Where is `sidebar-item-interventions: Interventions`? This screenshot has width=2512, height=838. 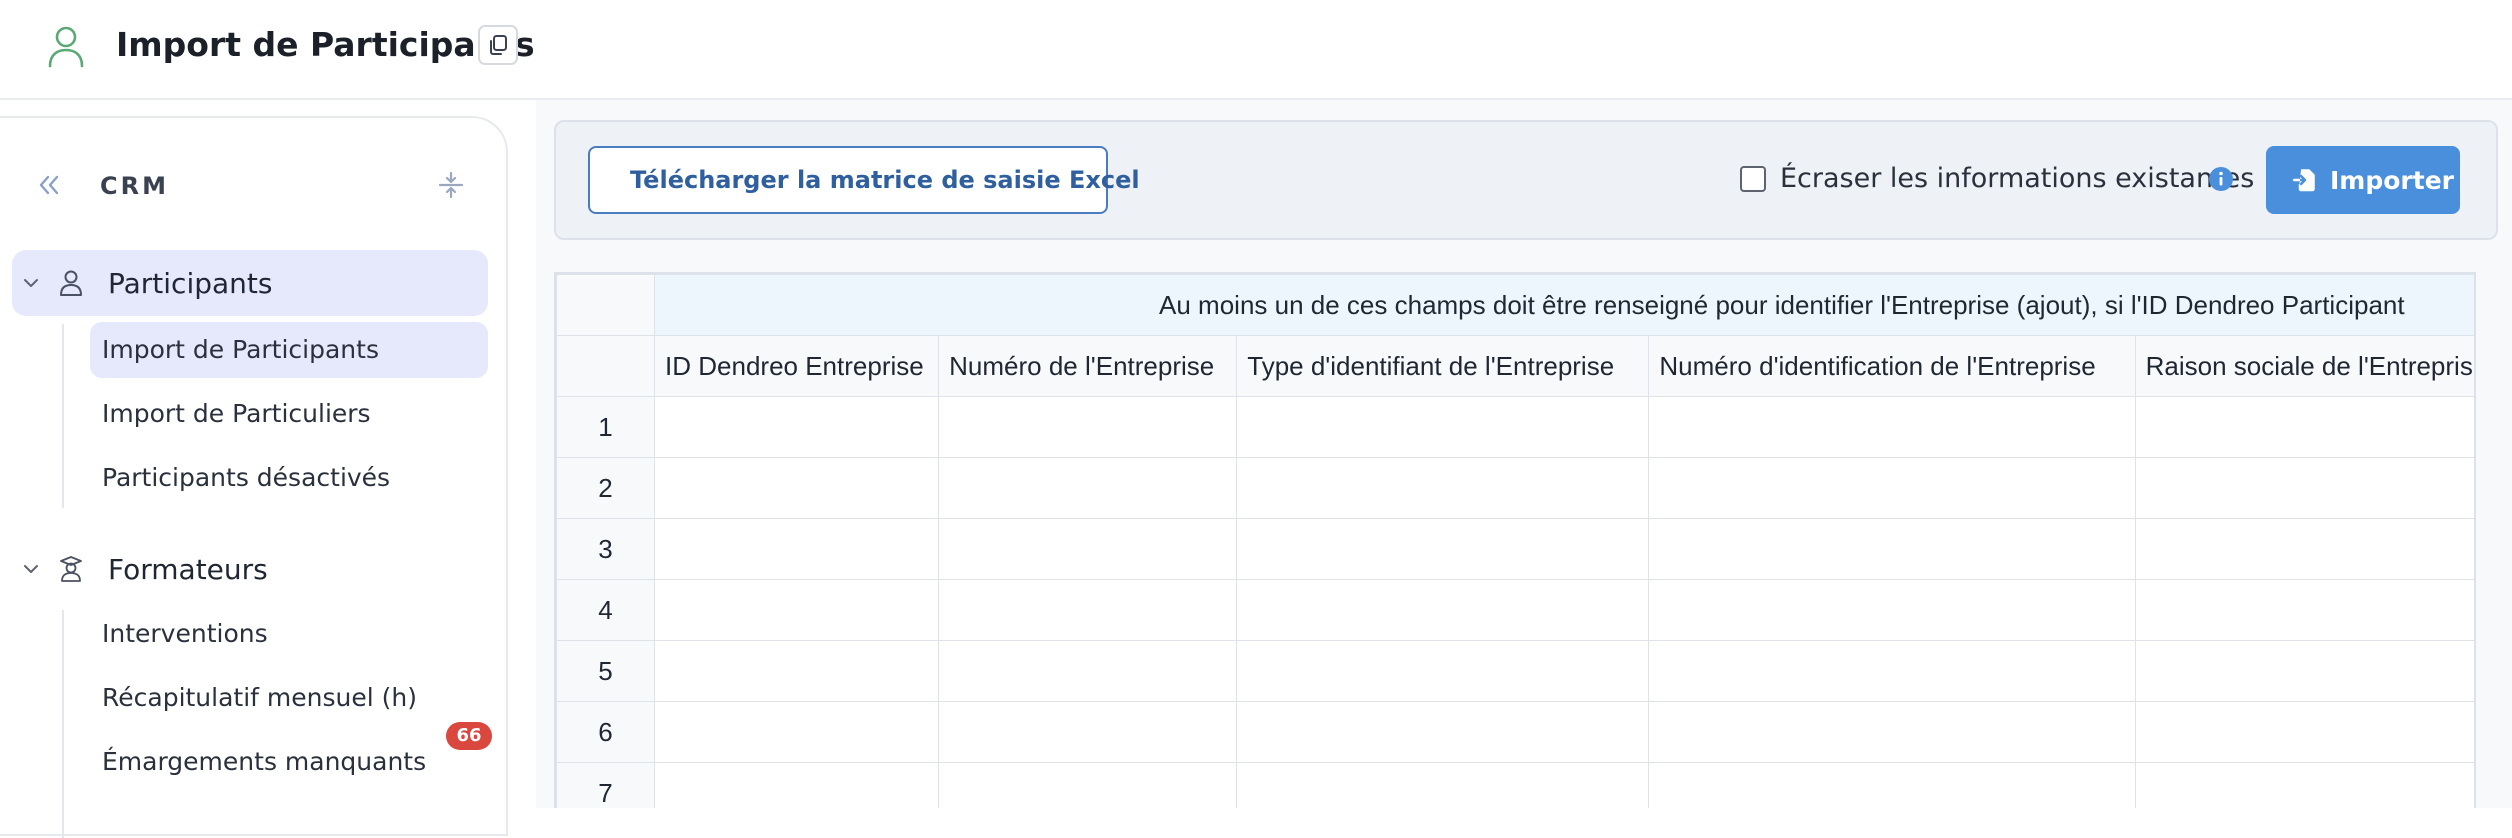 sidebar-item-interventions: Interventions is located at coordinates (179, 634).